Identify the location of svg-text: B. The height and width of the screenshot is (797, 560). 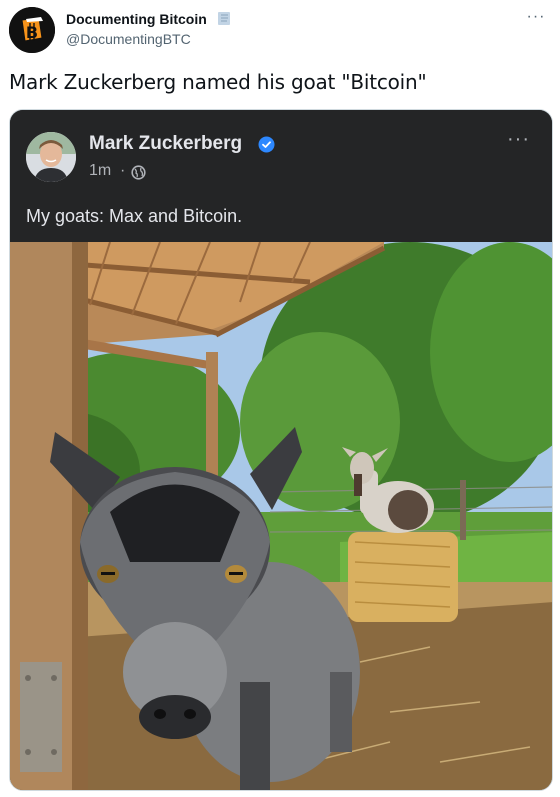
(32, 32).